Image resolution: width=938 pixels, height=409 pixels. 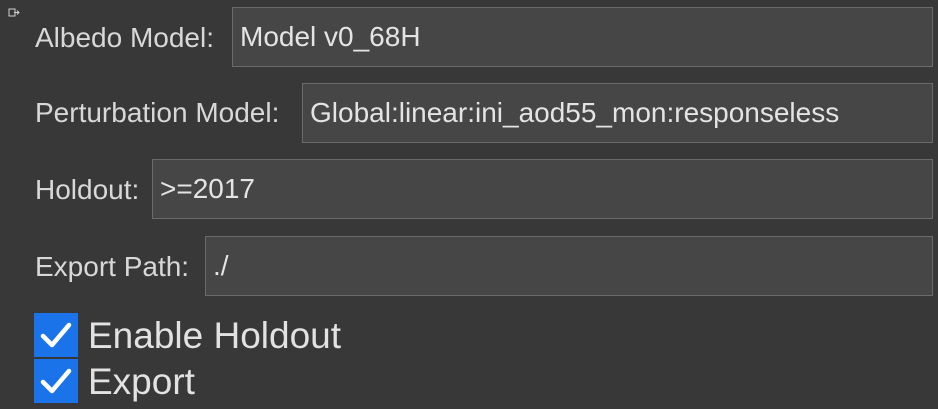 What do you see at coordinates (582, 37) in the screenshot?
I see `albedo-model-input: Model v0_68H` at bounding box center [582, 37].